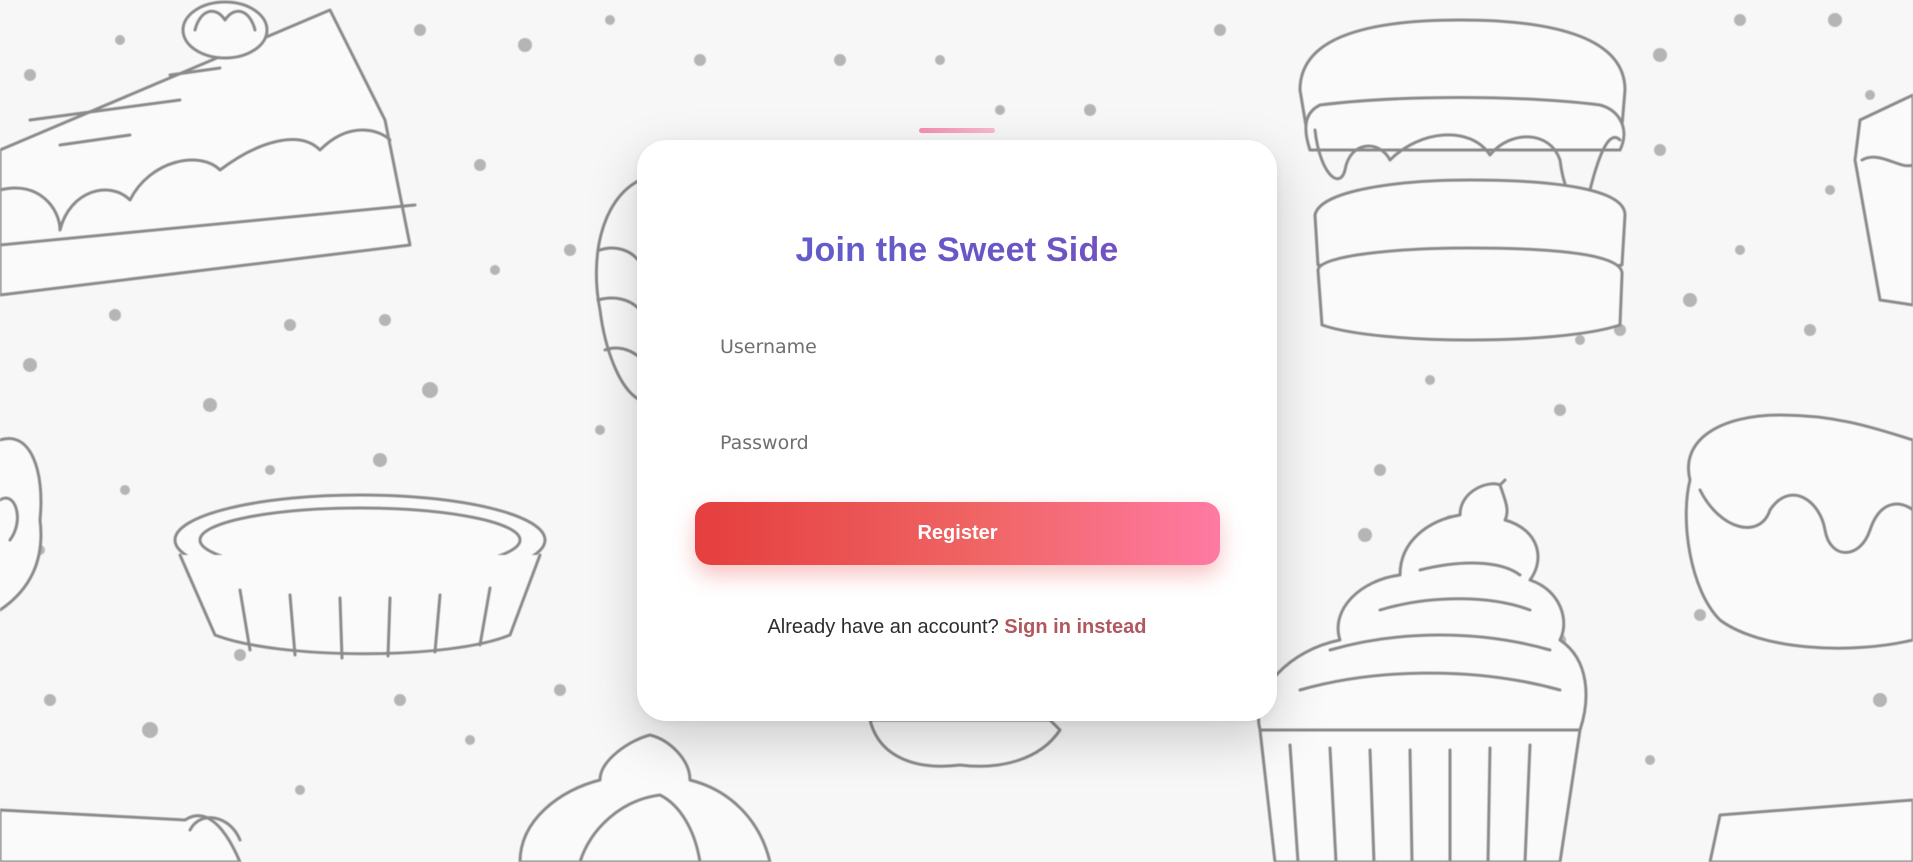 This screenshot has width=1913, height=862. Describe the element at coordinates (957, 130) in the screenshot. I see `top-accent-bar` at that location.